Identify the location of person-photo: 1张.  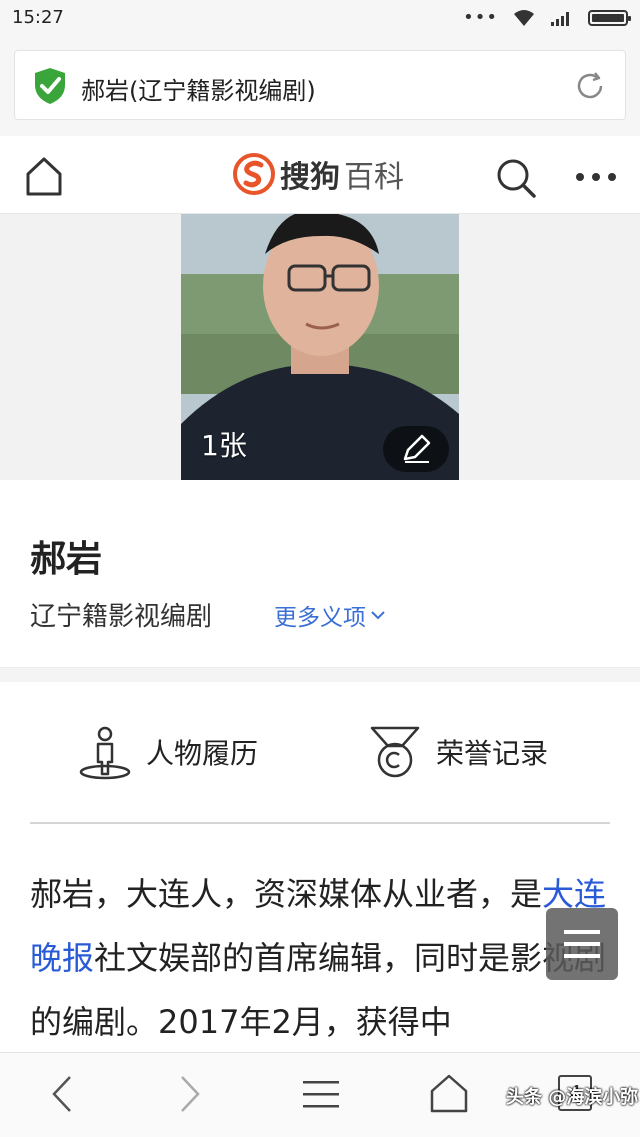
(320, 347).